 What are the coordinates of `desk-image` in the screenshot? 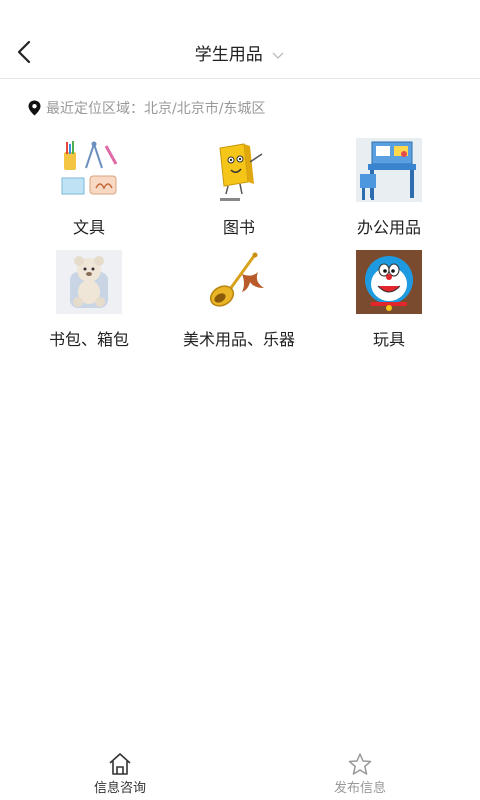 It's located at (389, 170).